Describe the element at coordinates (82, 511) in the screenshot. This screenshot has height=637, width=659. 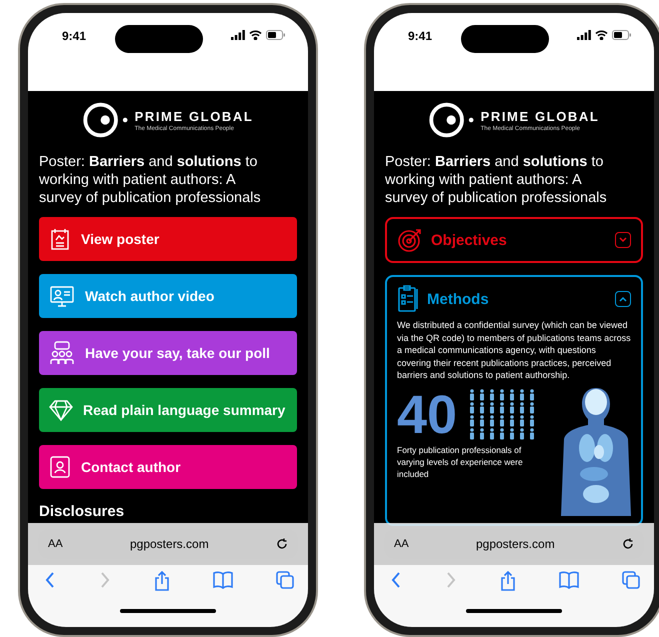
I see `section-heading: Disclosures` at that location.